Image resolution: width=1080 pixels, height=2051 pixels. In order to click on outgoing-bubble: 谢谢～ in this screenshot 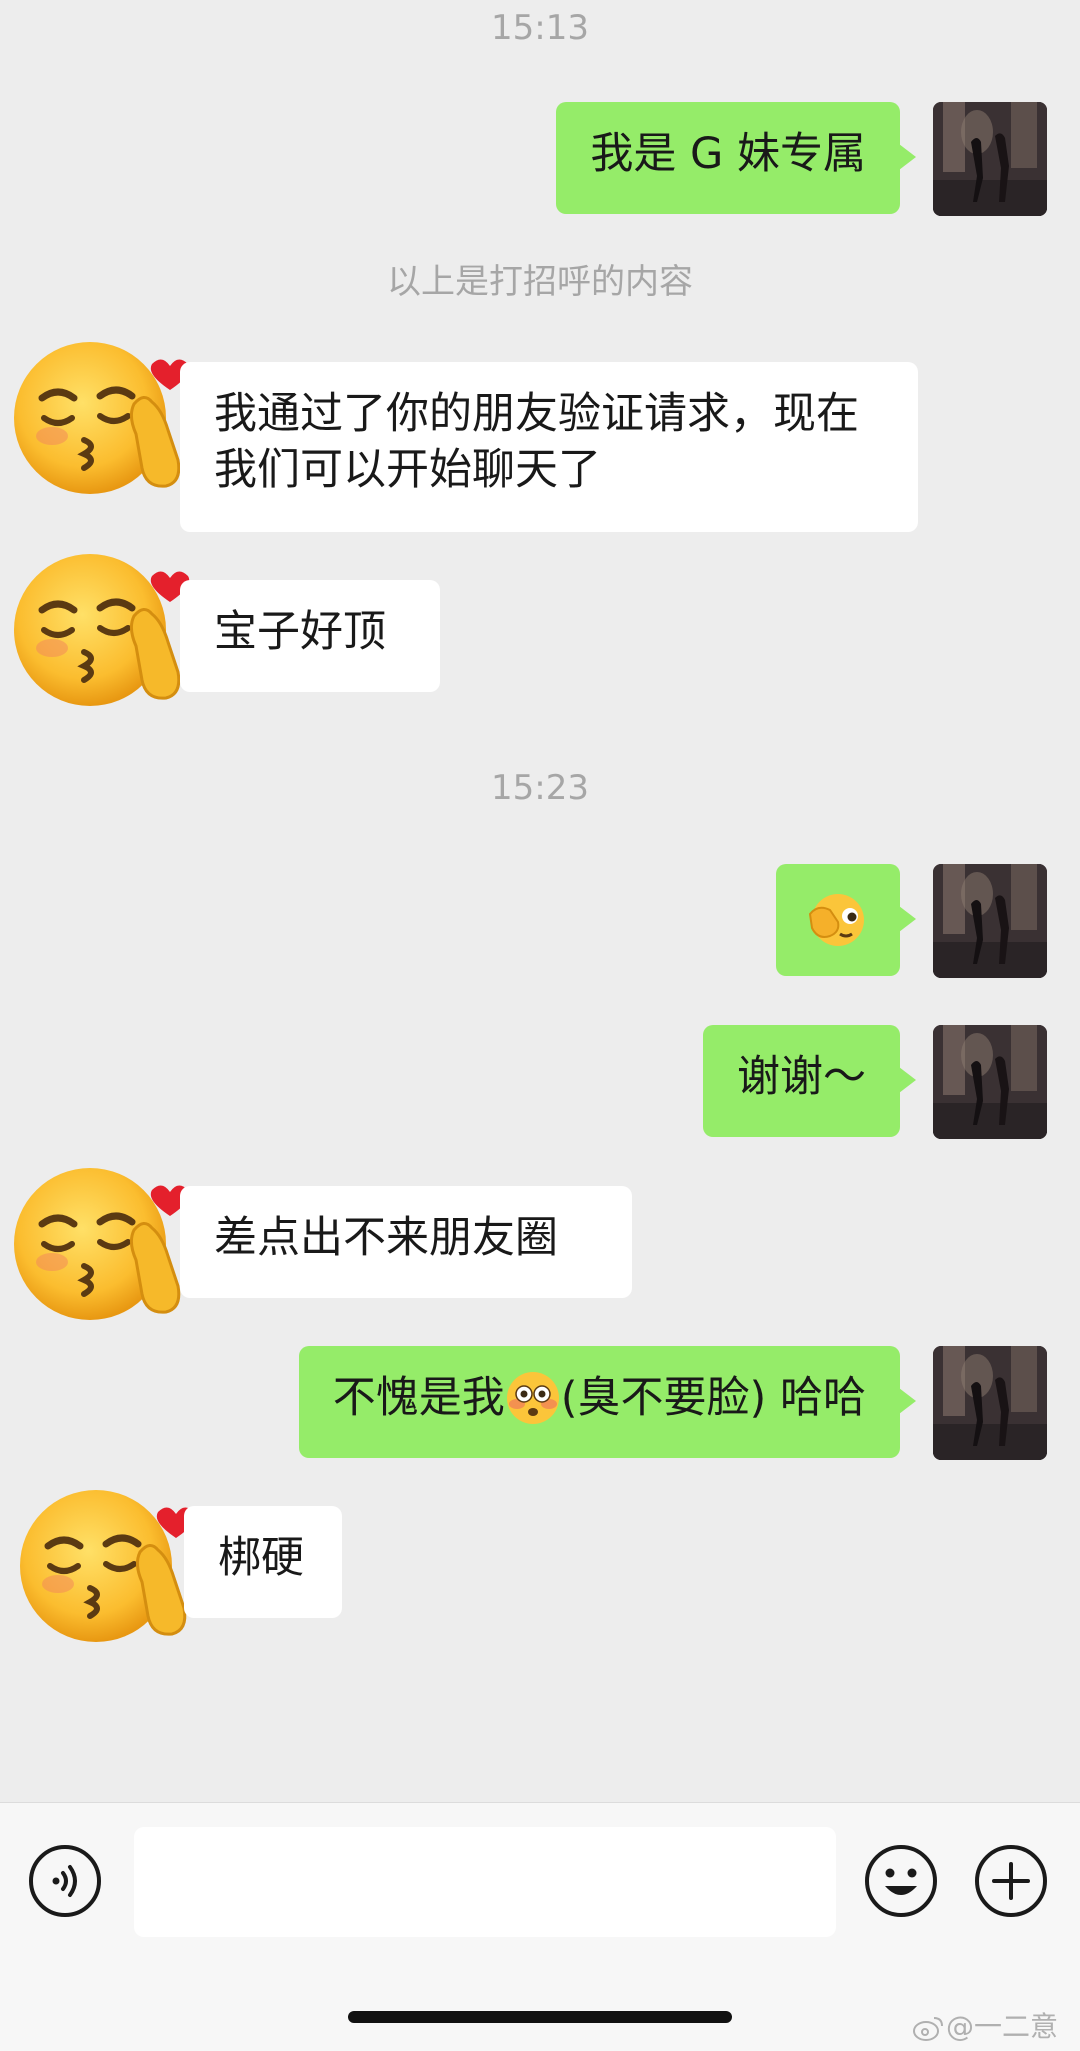, I will do `click(809, 1081)`.